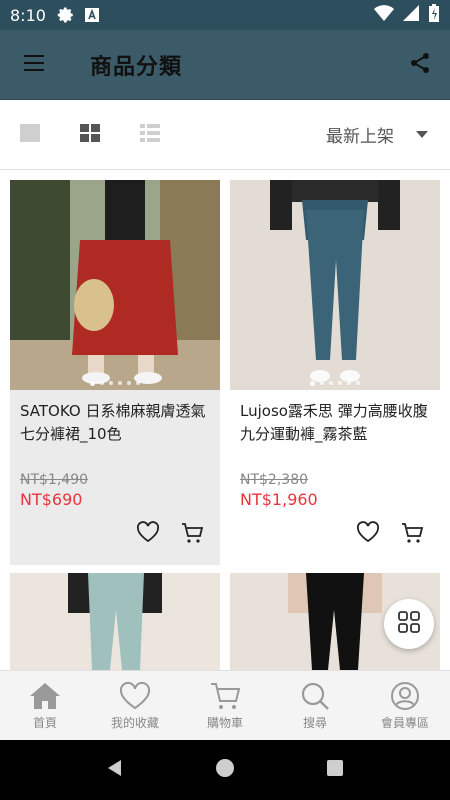  I want to click on bottom-navigation: 首頁 我的收藏 購物車 搜尋 會員專區, so click(225, 705).